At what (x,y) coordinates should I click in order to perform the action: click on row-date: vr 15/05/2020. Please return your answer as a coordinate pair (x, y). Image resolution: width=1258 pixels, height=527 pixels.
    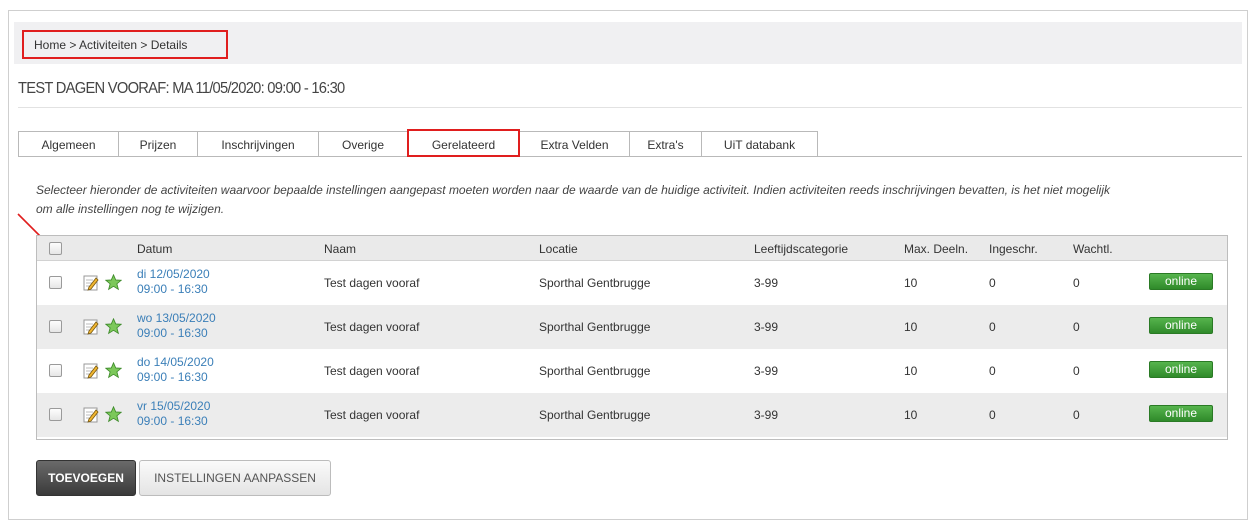
    Looking at the image, I should click on (173, 406).